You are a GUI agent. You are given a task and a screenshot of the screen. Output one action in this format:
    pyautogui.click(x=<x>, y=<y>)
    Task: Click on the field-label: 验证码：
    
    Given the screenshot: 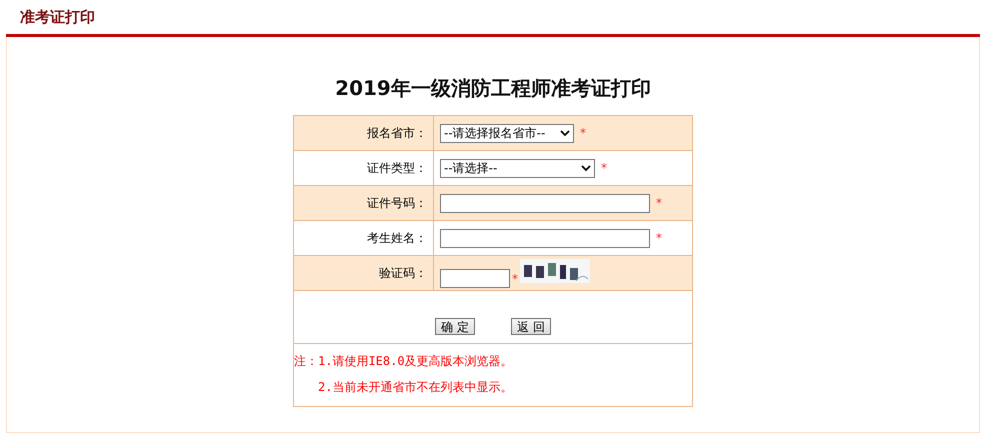 What is the action you would take?
    pyautogui.click(x=364, y=273)
    